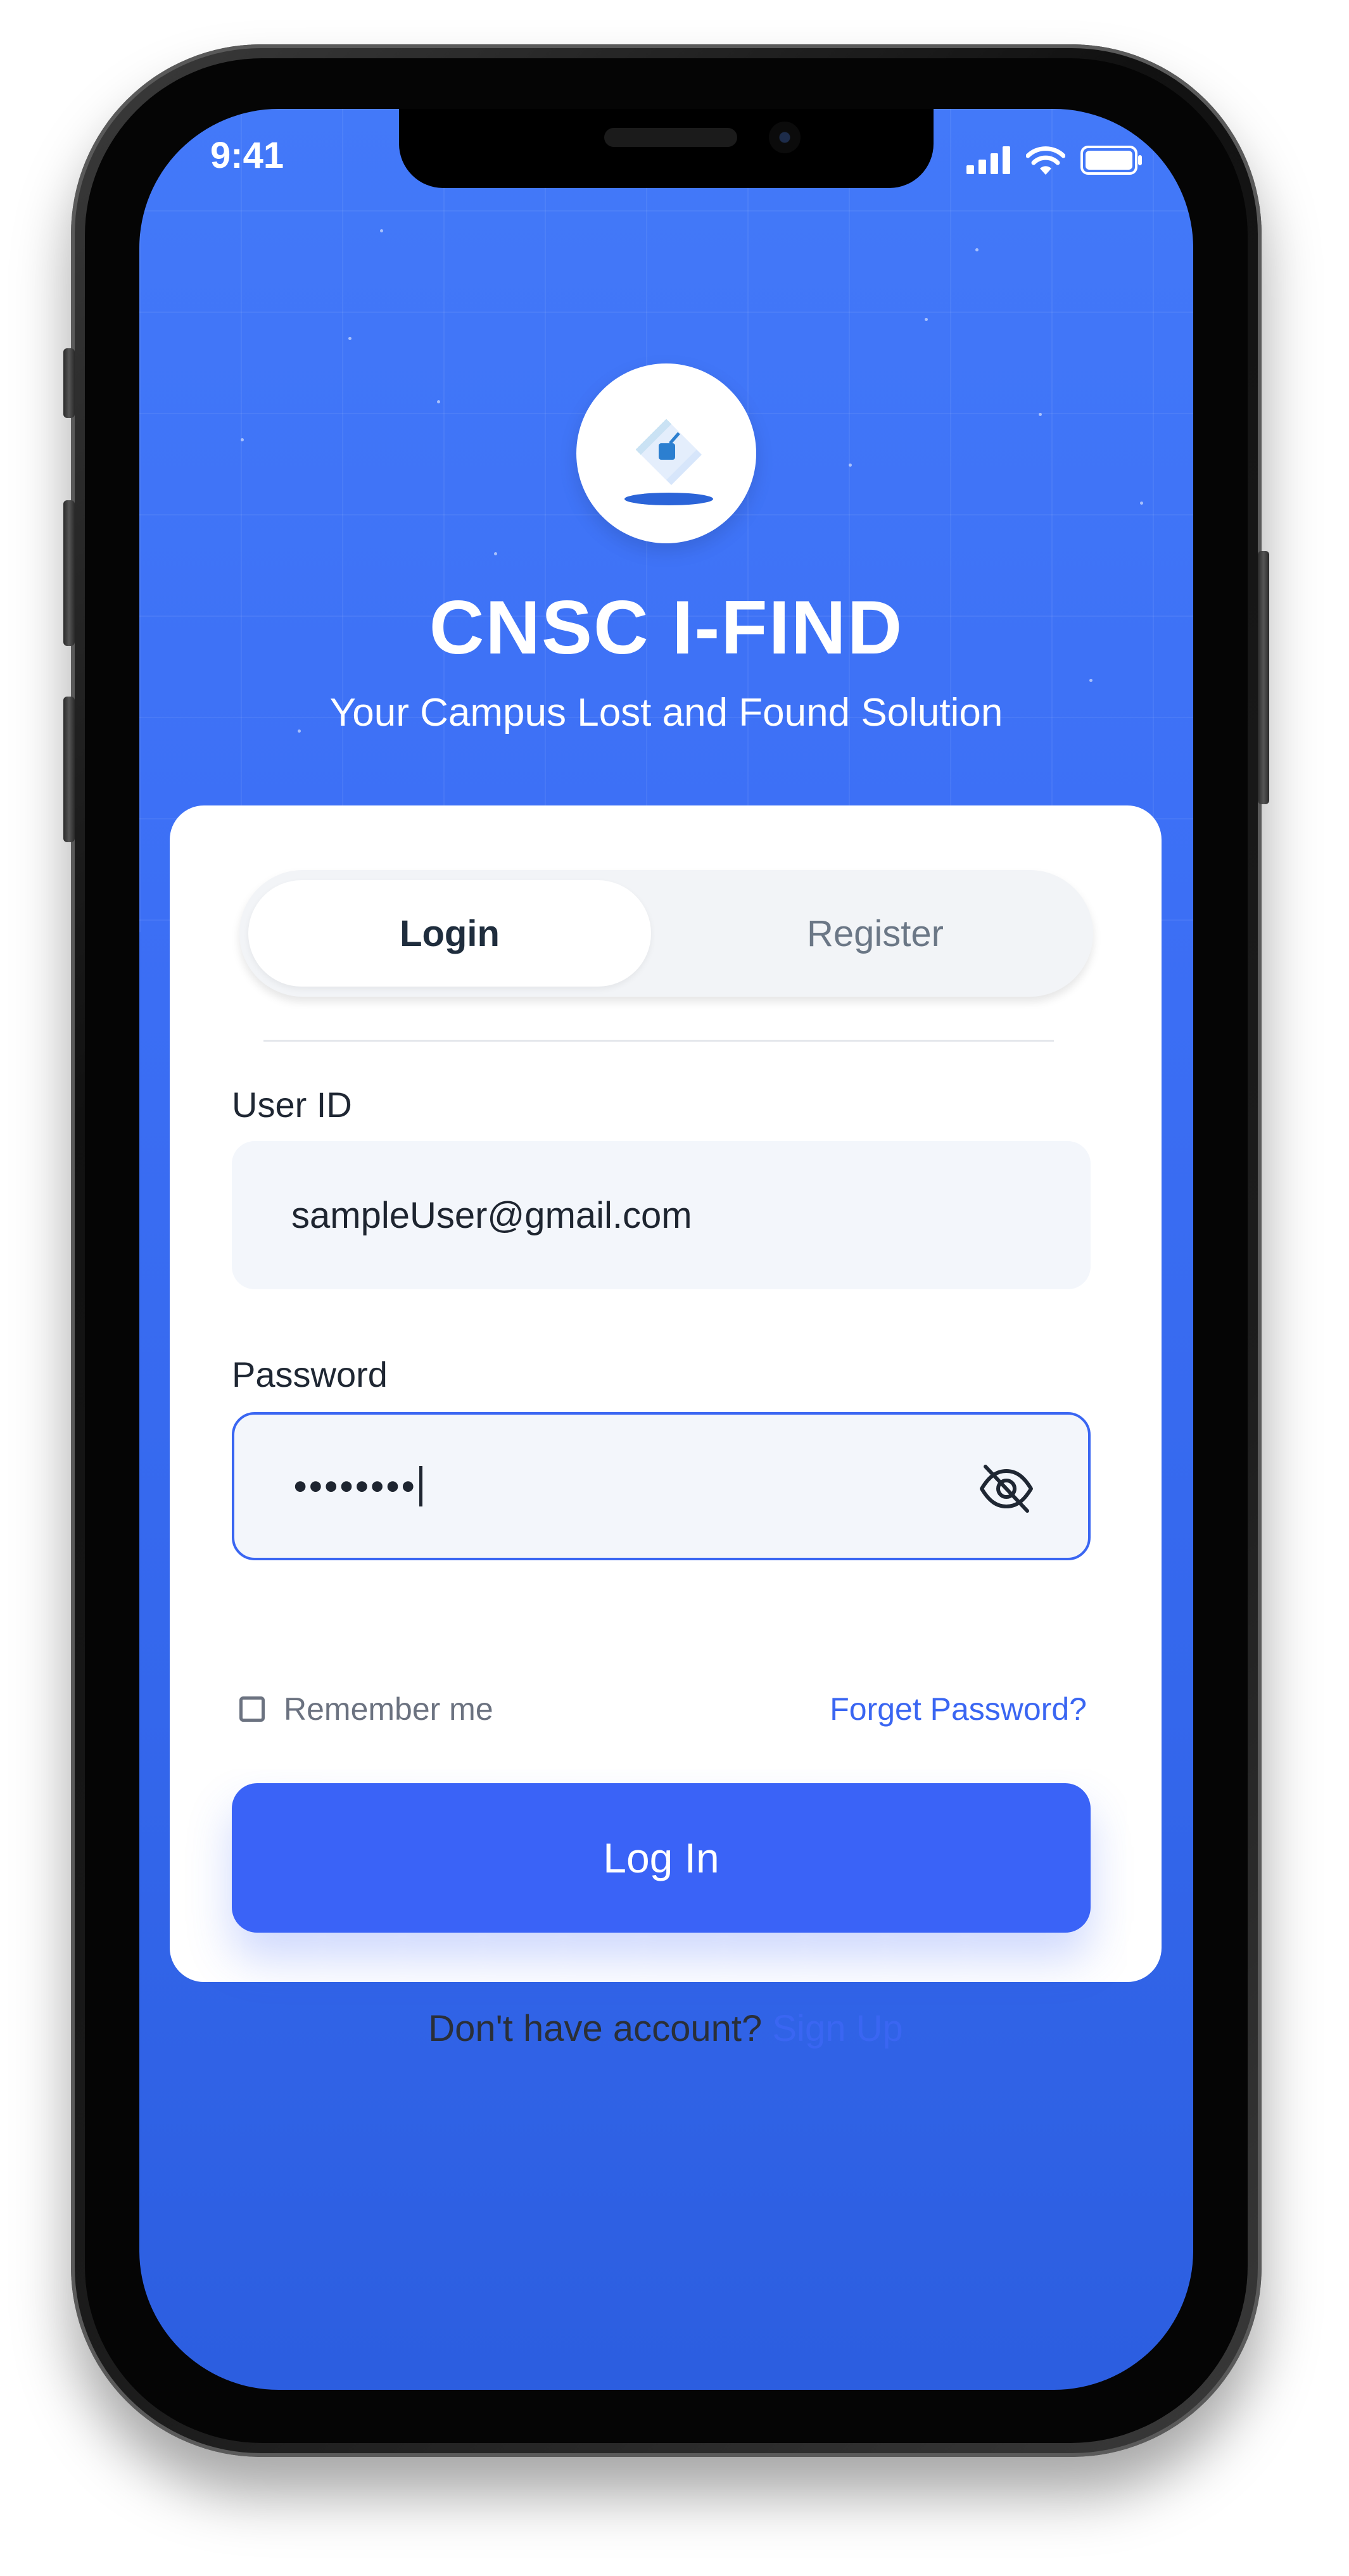 The height and width of the screenshot is (2576, 1349). I want to click on text-caret, so click(421, 1486).